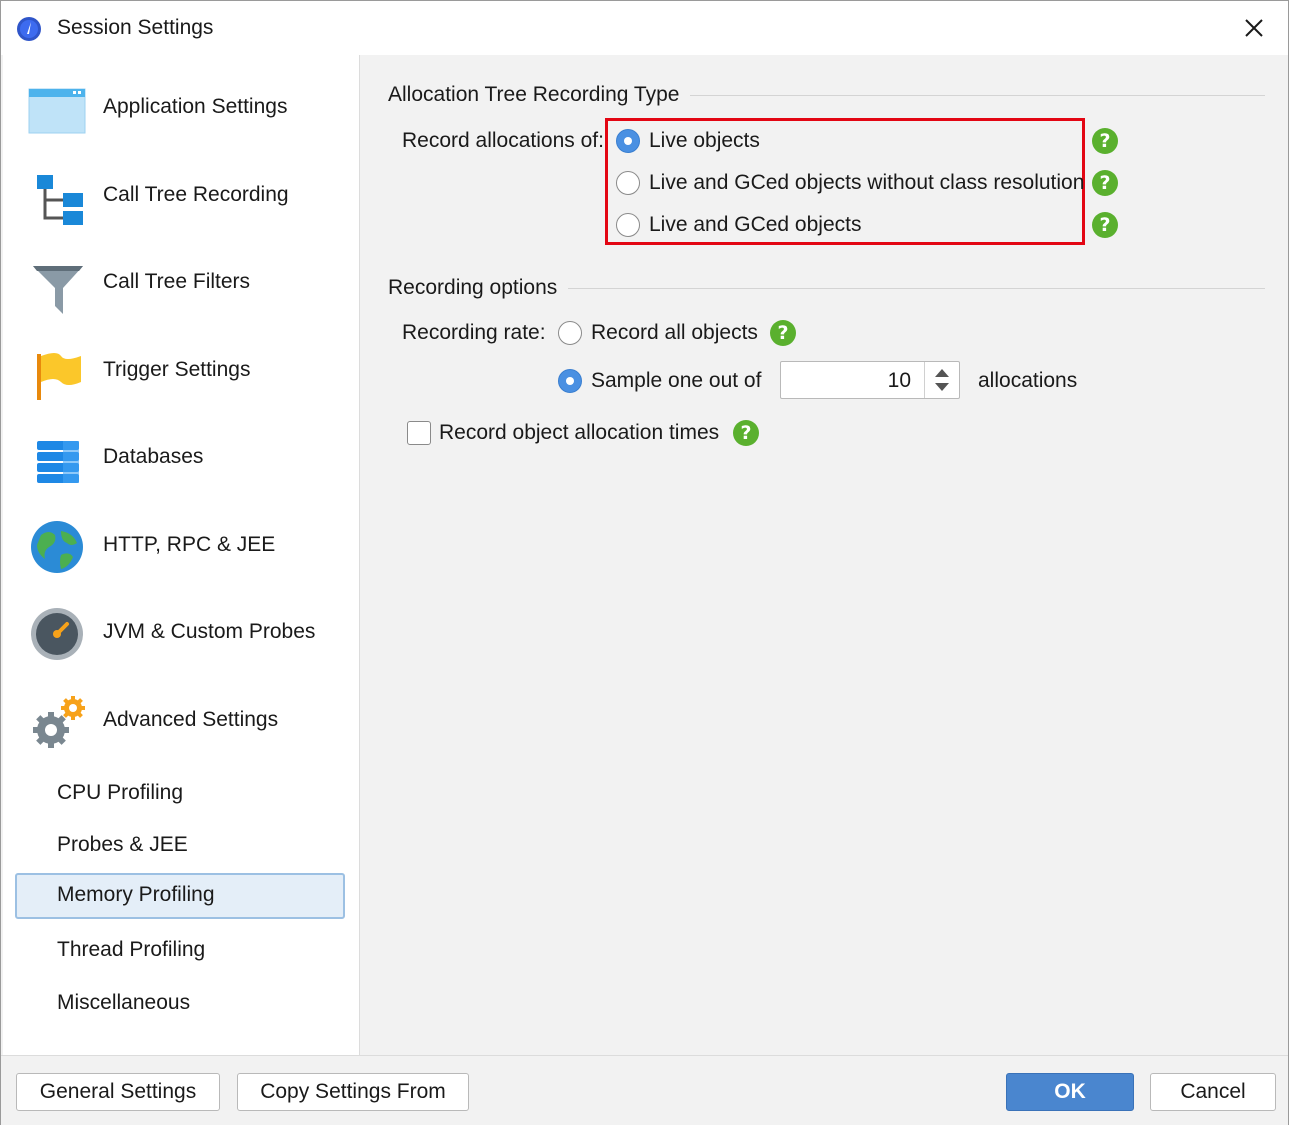 This screenshot has height=1125, width=1289. Describe the element at coordinates (136, 894) in the screenshot. I see `sidebar-item-label: Memory Profiling` at that location.